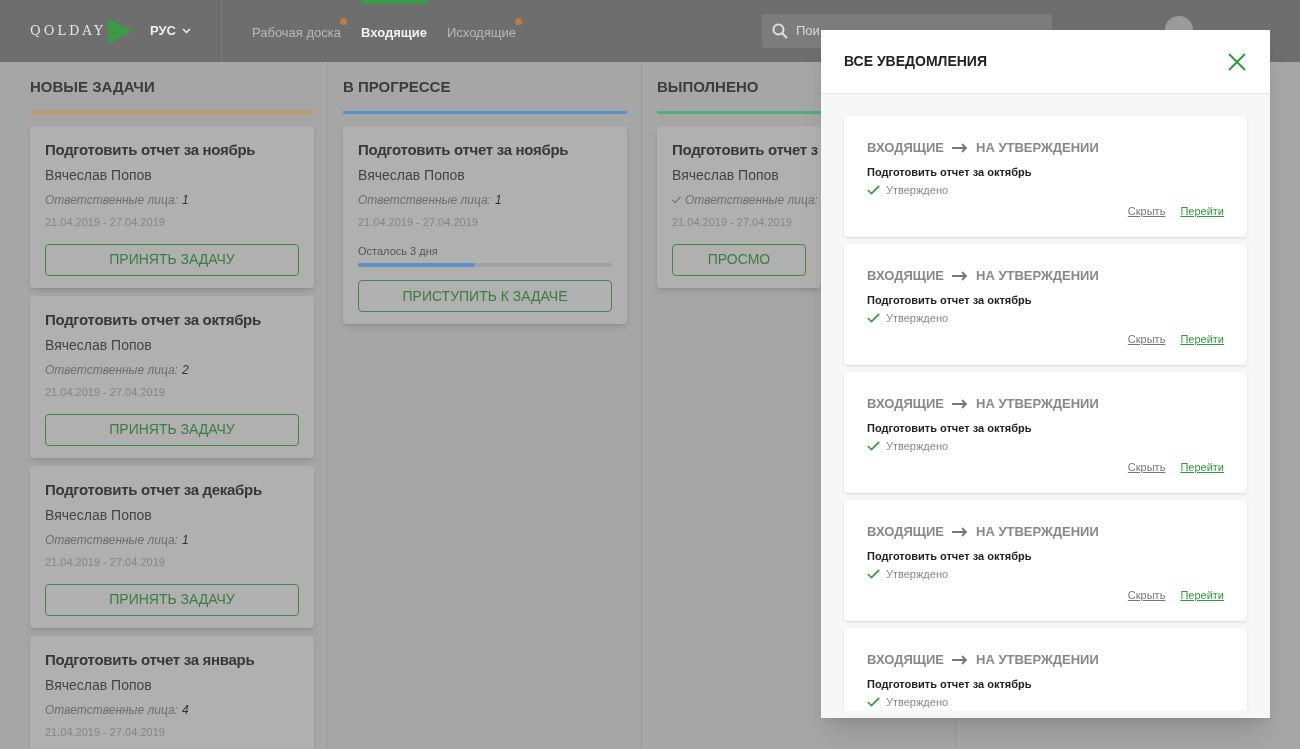 Image resolution: width=1300 pixels, height=749 pixels. Describe the element at coordinates (170, 31) in the screenshot. I see `language-selector: РУС` at that location.